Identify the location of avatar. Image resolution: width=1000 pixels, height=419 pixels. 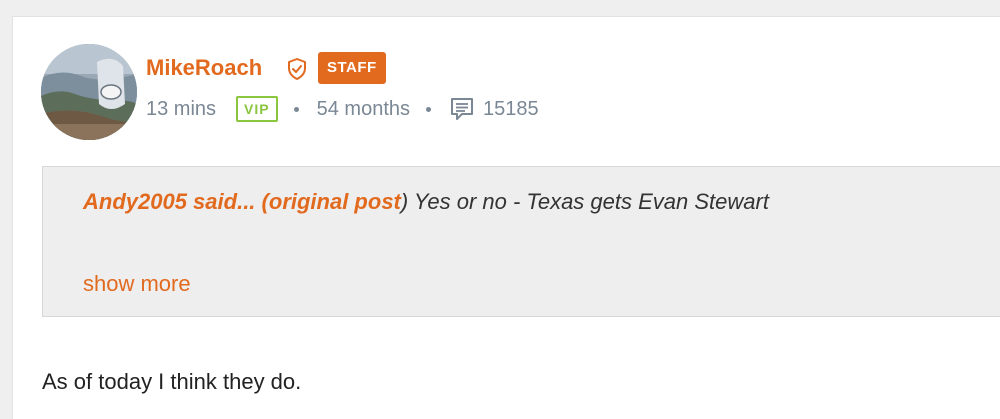
(89, 92).